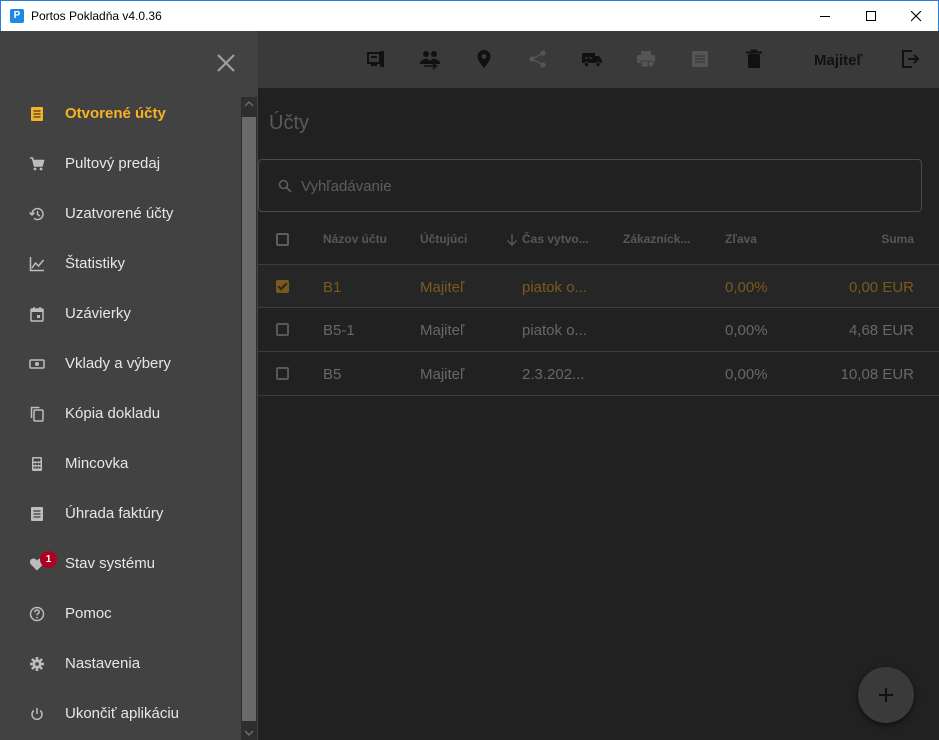 The image size is (939, 740). Describe the element at coordinates (98, 313) in the screenshot. I see `menu-item-label: Uzávierky` at that location.